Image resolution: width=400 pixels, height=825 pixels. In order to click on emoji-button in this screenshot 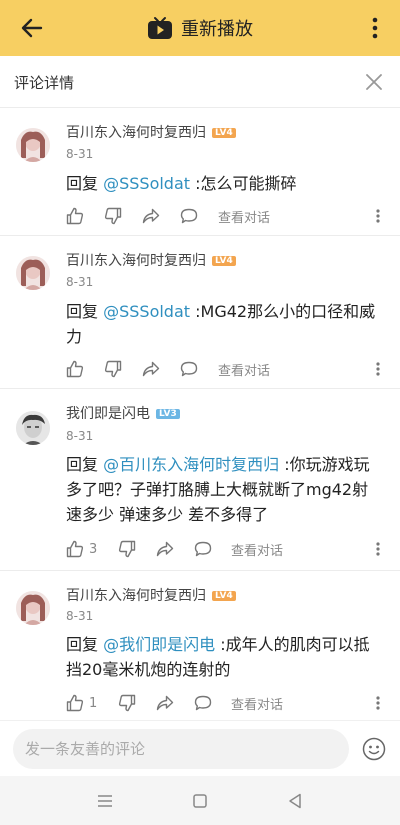, I will do `click(374, 749)`.